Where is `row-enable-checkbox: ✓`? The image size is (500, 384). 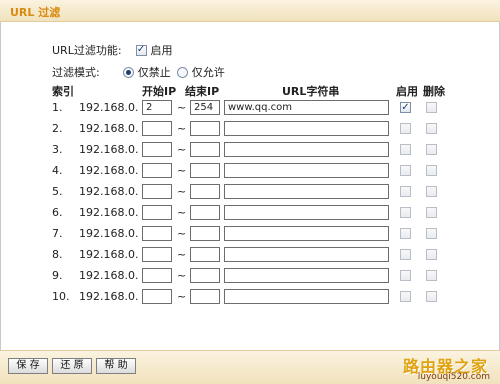 row-enable-checkbox: ✓ is located at coordinates (405, 107).